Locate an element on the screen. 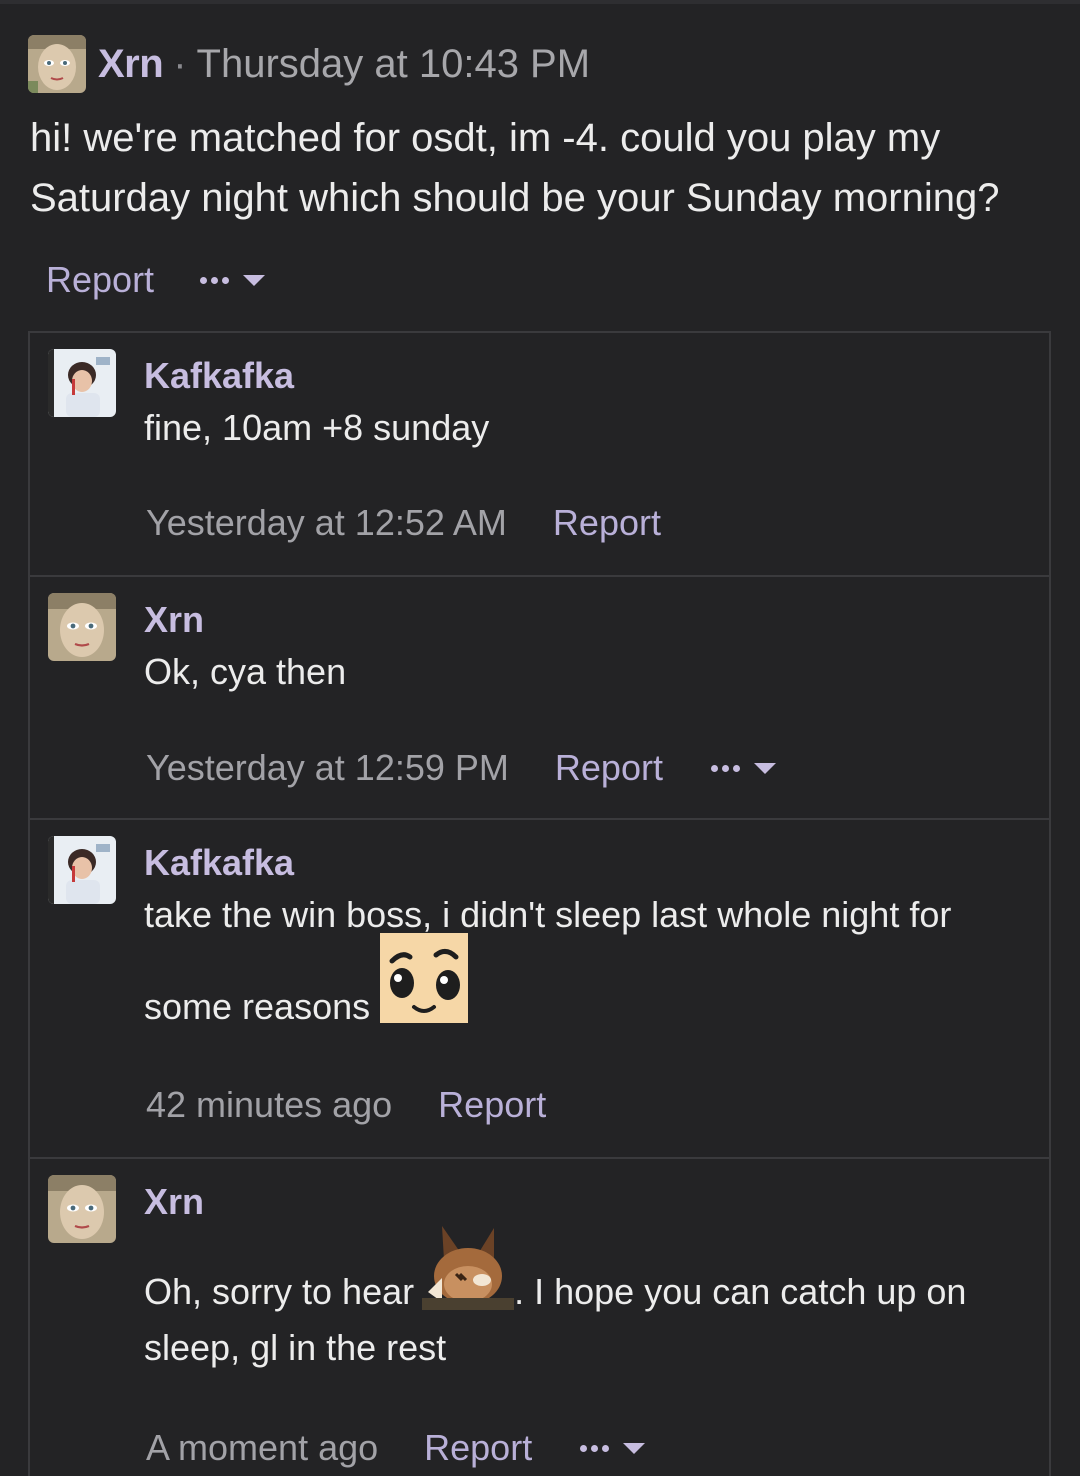  post-author: Xrn is located at coordinates (131, 64).